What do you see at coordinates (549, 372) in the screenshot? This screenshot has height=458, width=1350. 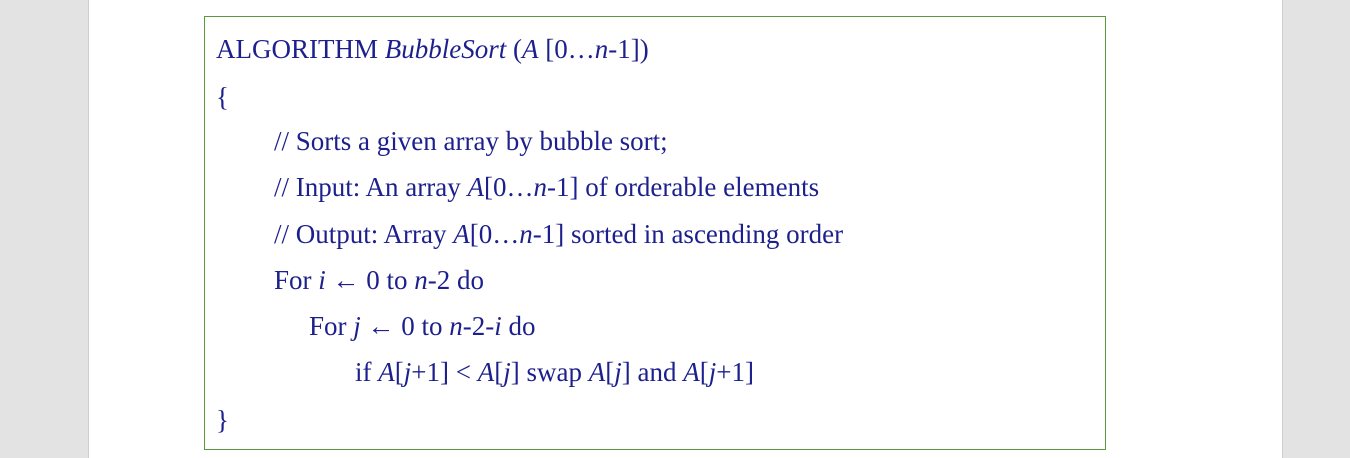 I see `swap-text: ] swap` at bounding box center [549, 372].